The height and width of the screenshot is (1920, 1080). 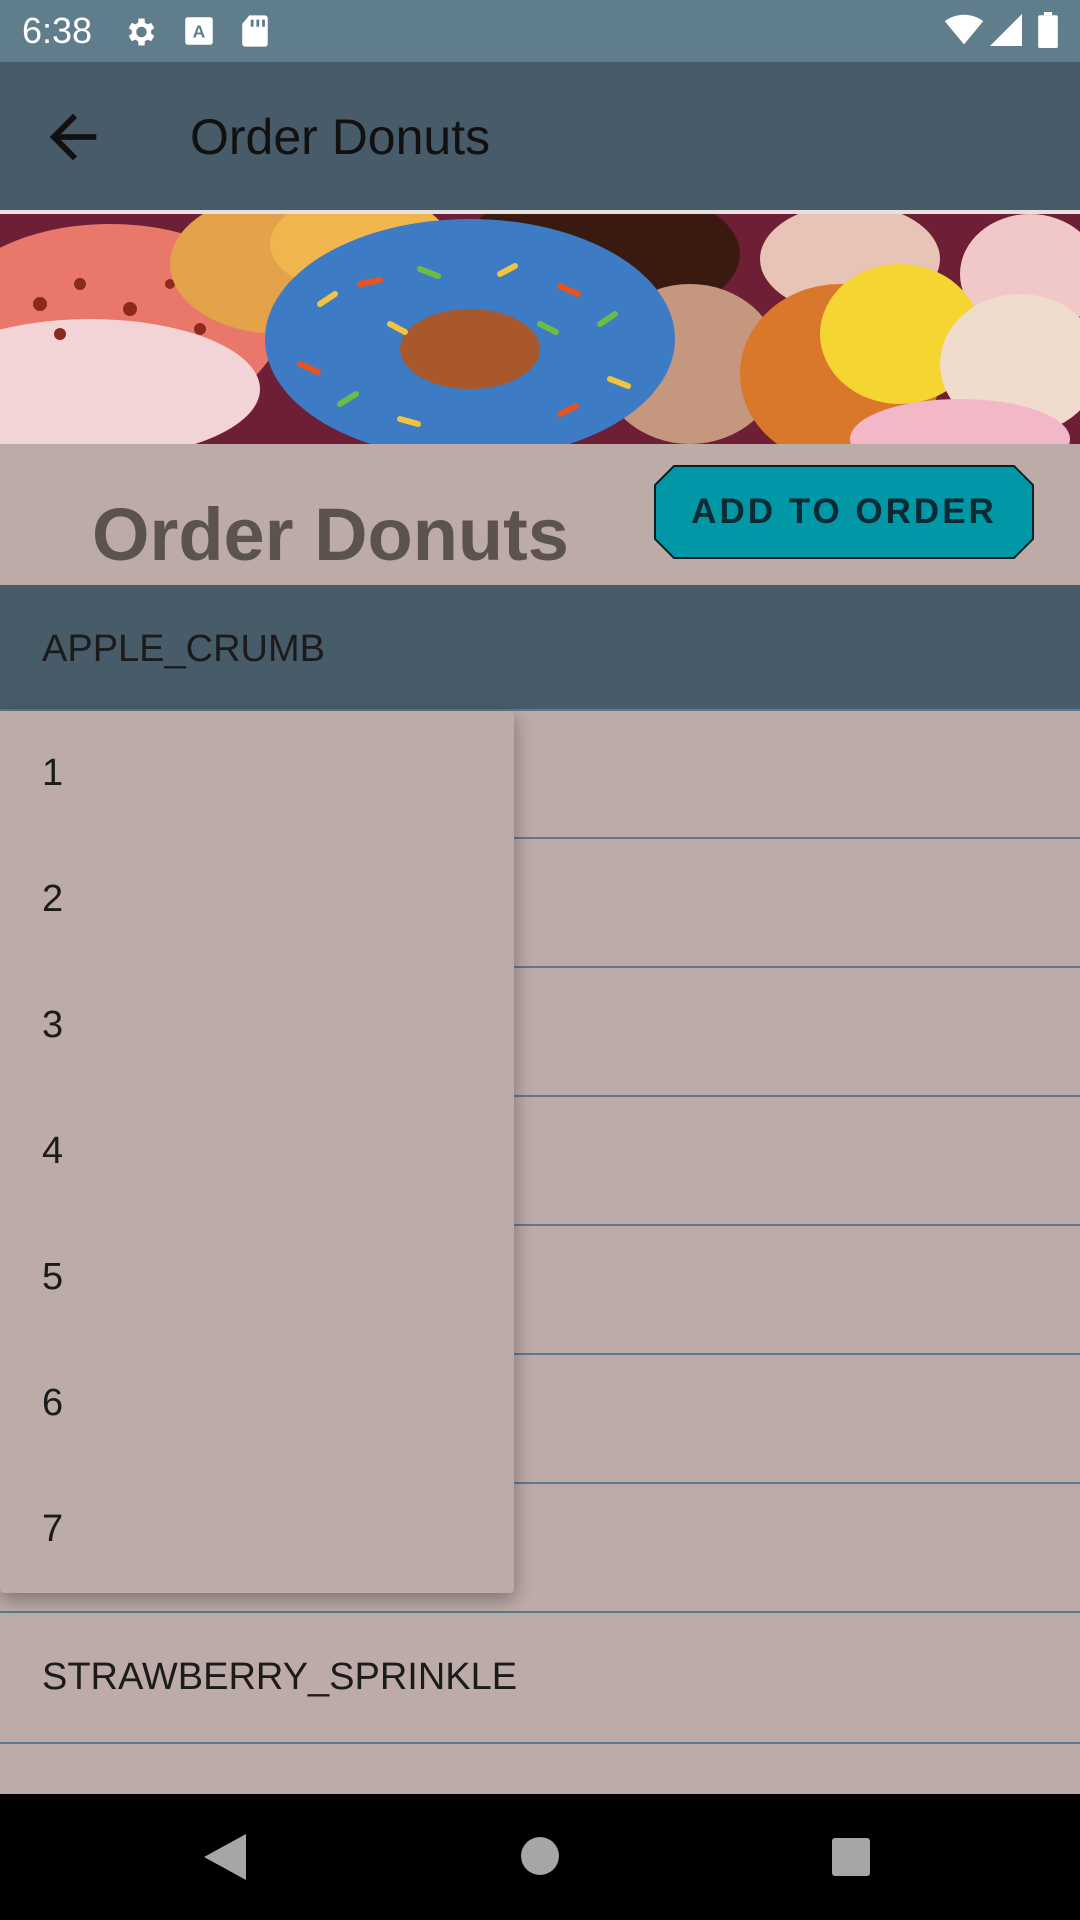 I want to click on home-circle-icon, so click(x=540, y=1858).